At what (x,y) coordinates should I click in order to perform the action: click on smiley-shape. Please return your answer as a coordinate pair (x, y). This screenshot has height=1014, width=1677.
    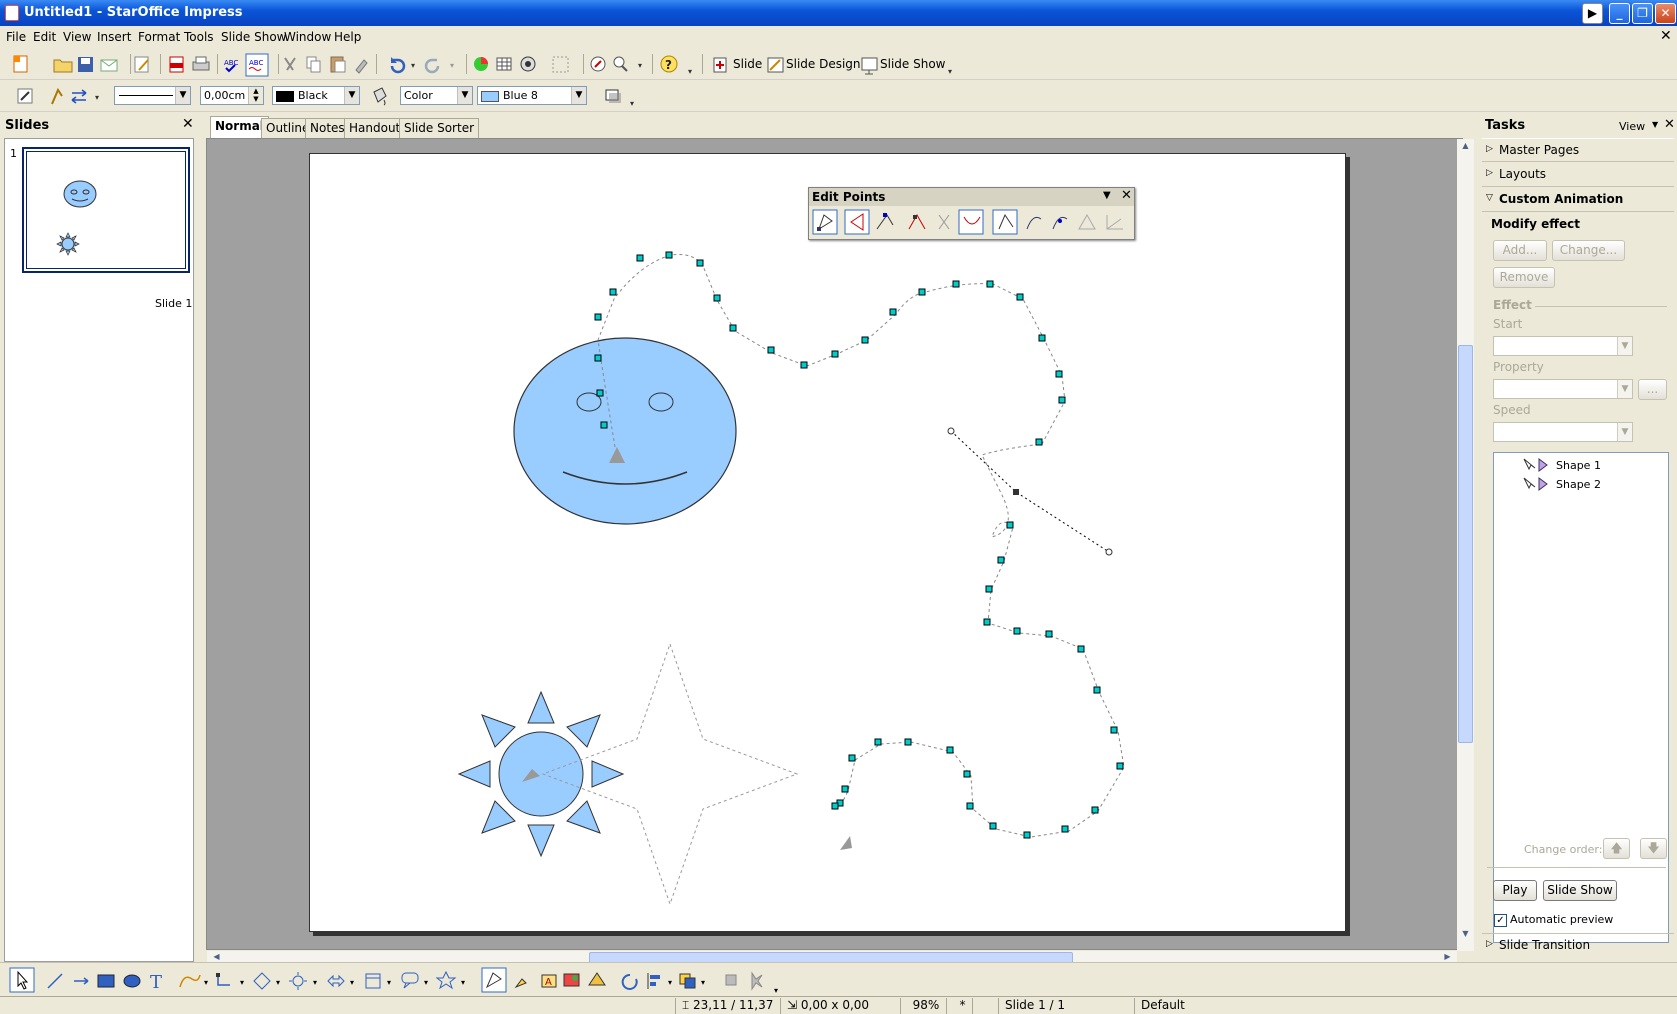
    Looking at the image, I should click on (625, 431).